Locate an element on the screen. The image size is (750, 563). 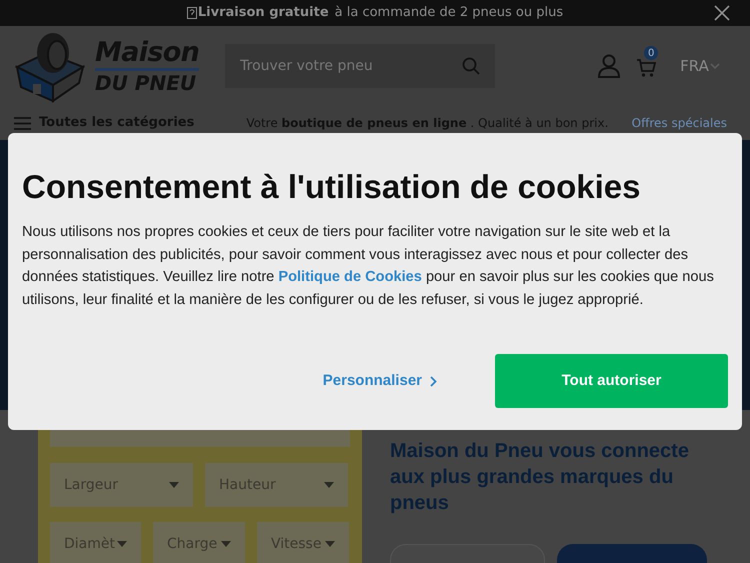
cookie-policy-link: Politique de Cookies is located at coordinates (350, 277).